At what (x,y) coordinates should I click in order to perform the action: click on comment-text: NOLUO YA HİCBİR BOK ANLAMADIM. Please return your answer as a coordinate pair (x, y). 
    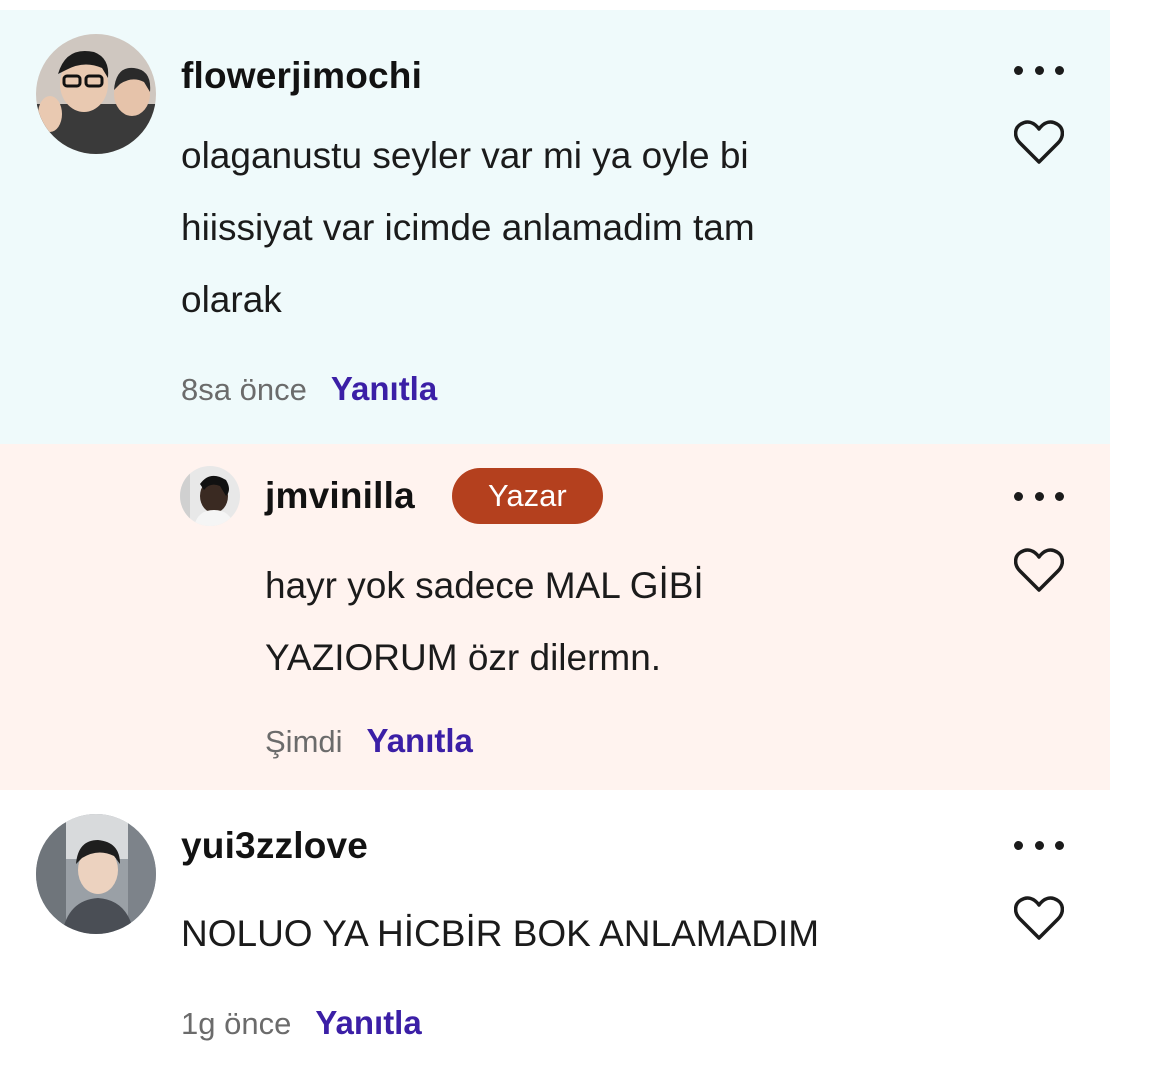
    Looking at the image, I should click on (500, 934).